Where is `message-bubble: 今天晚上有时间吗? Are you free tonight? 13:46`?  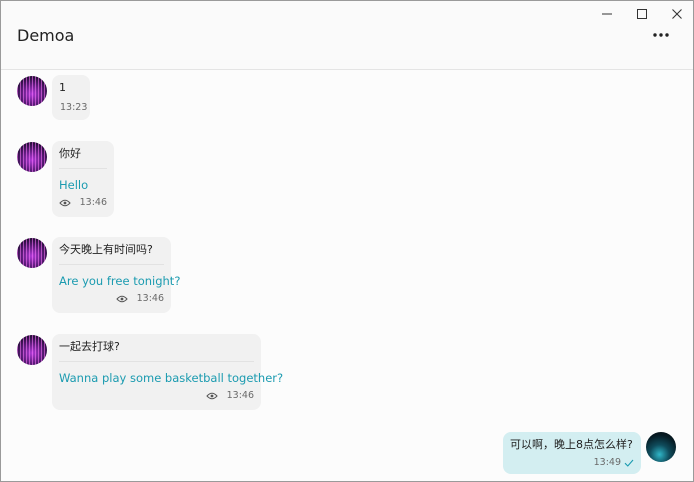 message-bubble: 今天晚上有时间吗? Are you free tonight? 13:46 is located at coordinates (116, 275).